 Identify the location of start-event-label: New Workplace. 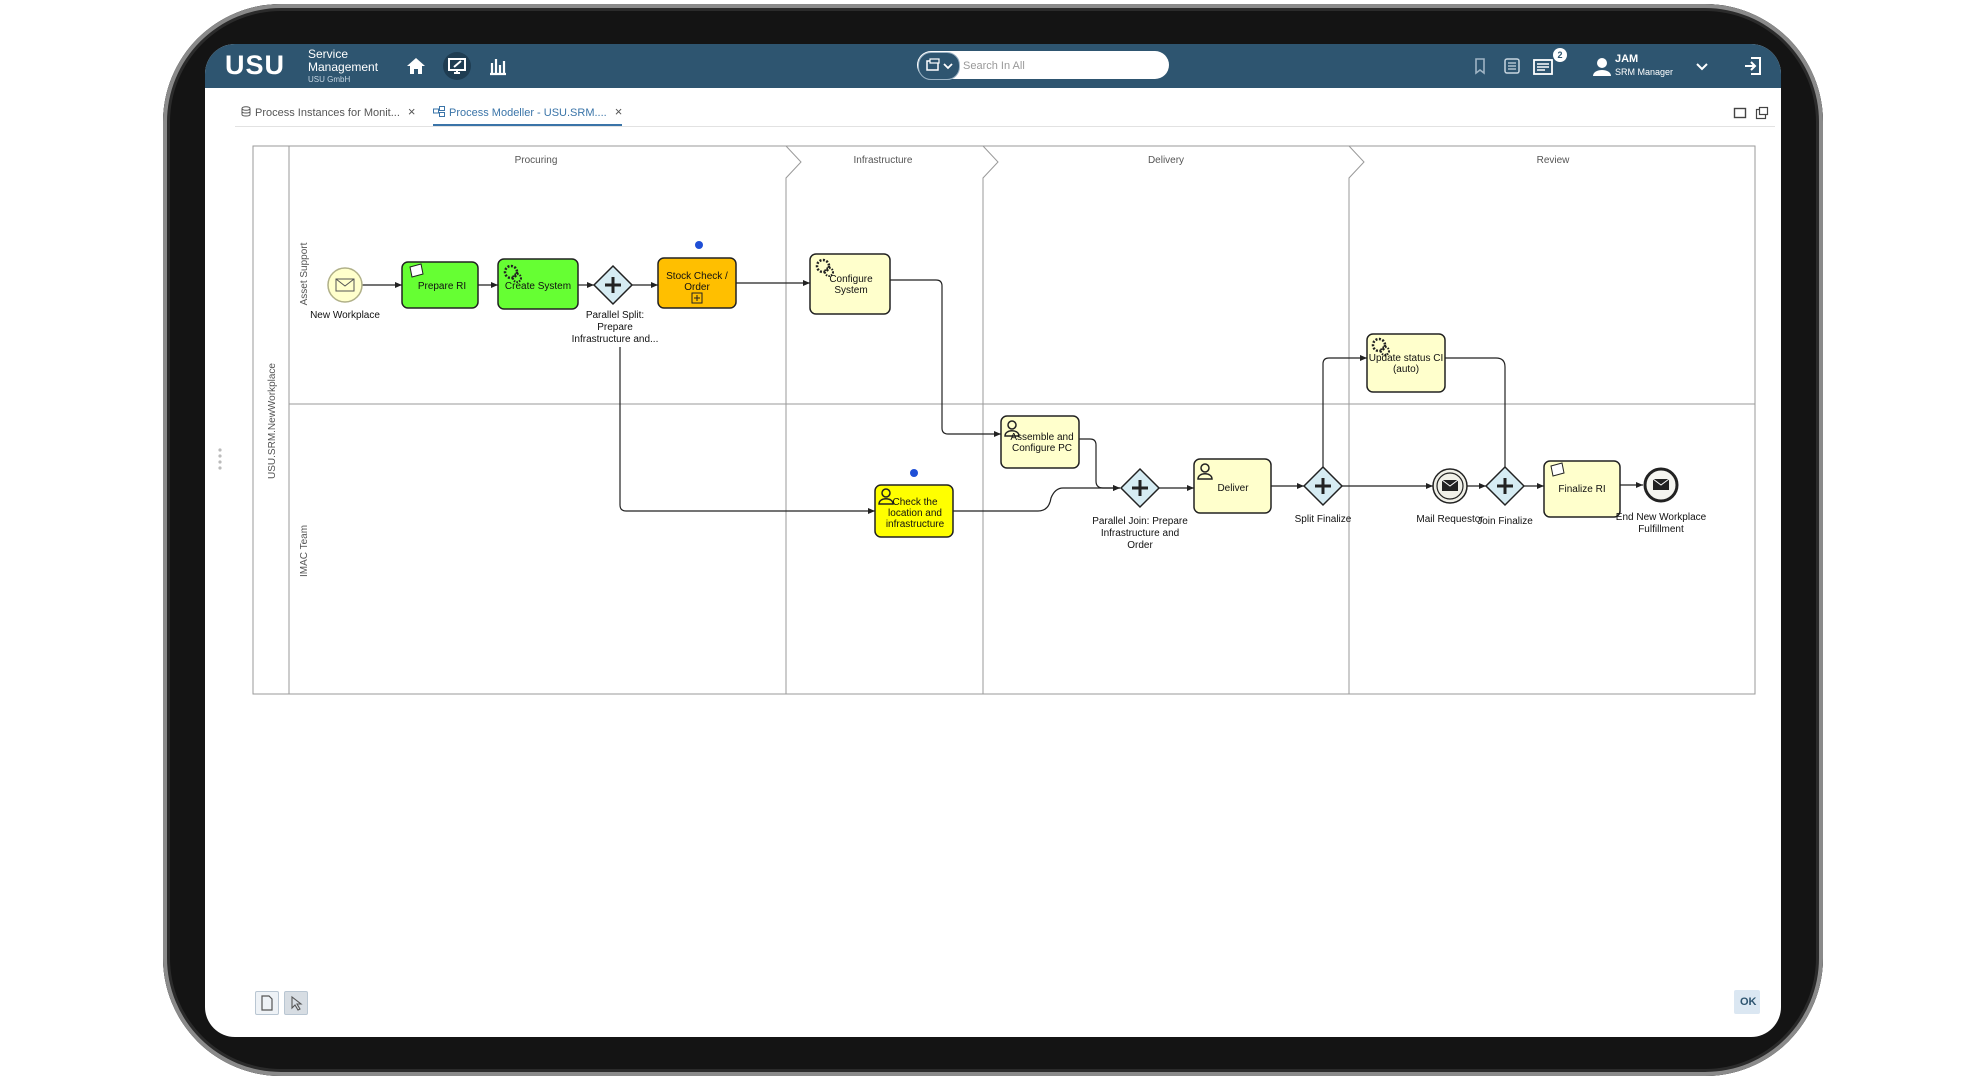
(345, 315).